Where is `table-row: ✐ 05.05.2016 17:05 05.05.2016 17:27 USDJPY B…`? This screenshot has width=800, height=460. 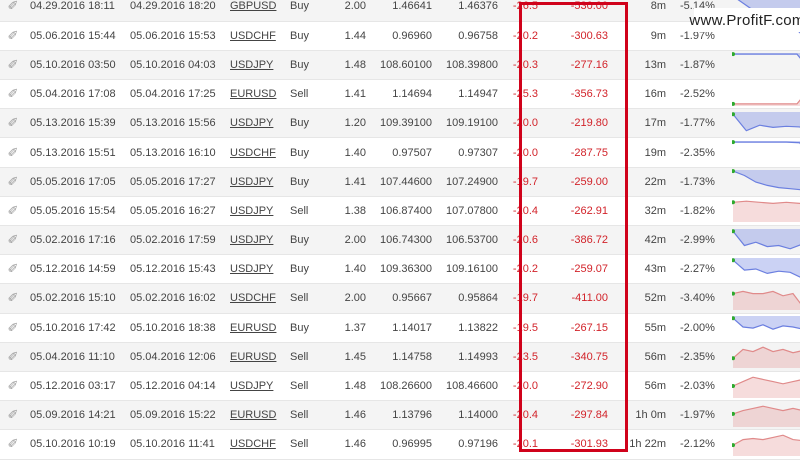
table-row: ✐ 05.05.2016 17:05 05.05.2016 17:27 USDJPY B… is located at coordinates (400, 182).